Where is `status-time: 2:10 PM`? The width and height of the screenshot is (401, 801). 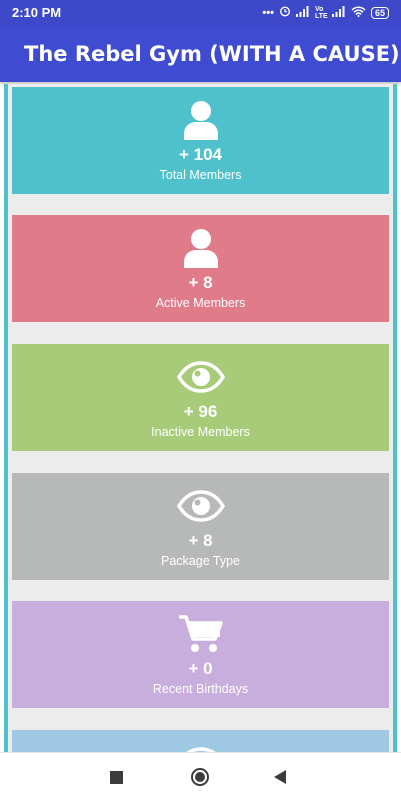 status-time: 2:10 PM is located at coordinates (37, 12).